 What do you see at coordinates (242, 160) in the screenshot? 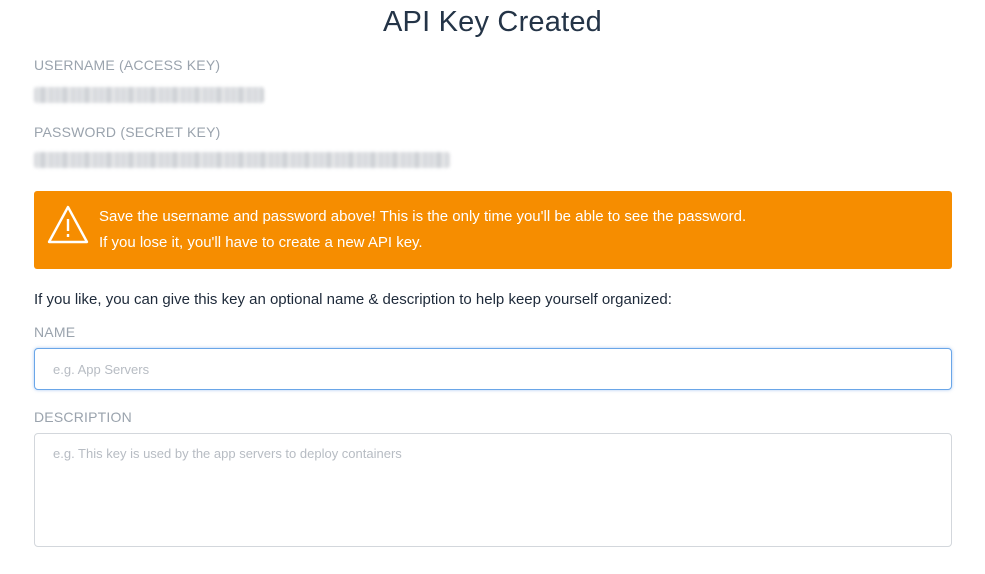
I see `password-value-redacted` at bounding box center [242, 160].